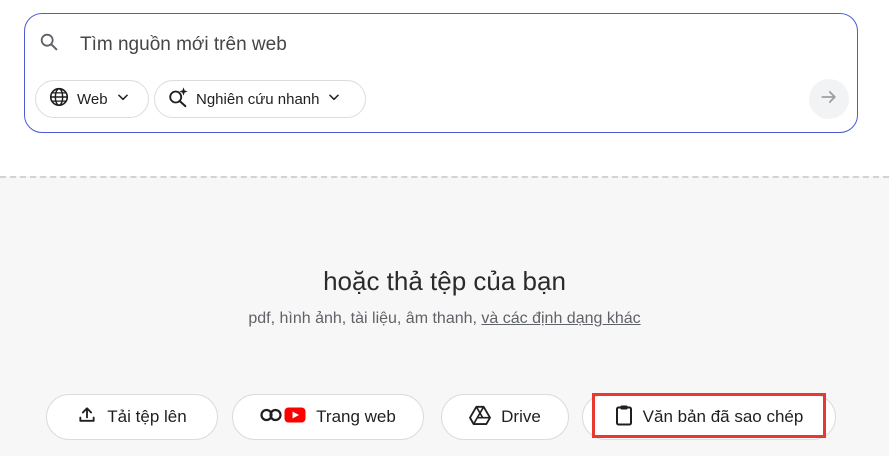 The height and width of the screenshot is (456, 889). Describe the element at coordinates (271, 417) in the screenshot. I see `link-icon` at that location.